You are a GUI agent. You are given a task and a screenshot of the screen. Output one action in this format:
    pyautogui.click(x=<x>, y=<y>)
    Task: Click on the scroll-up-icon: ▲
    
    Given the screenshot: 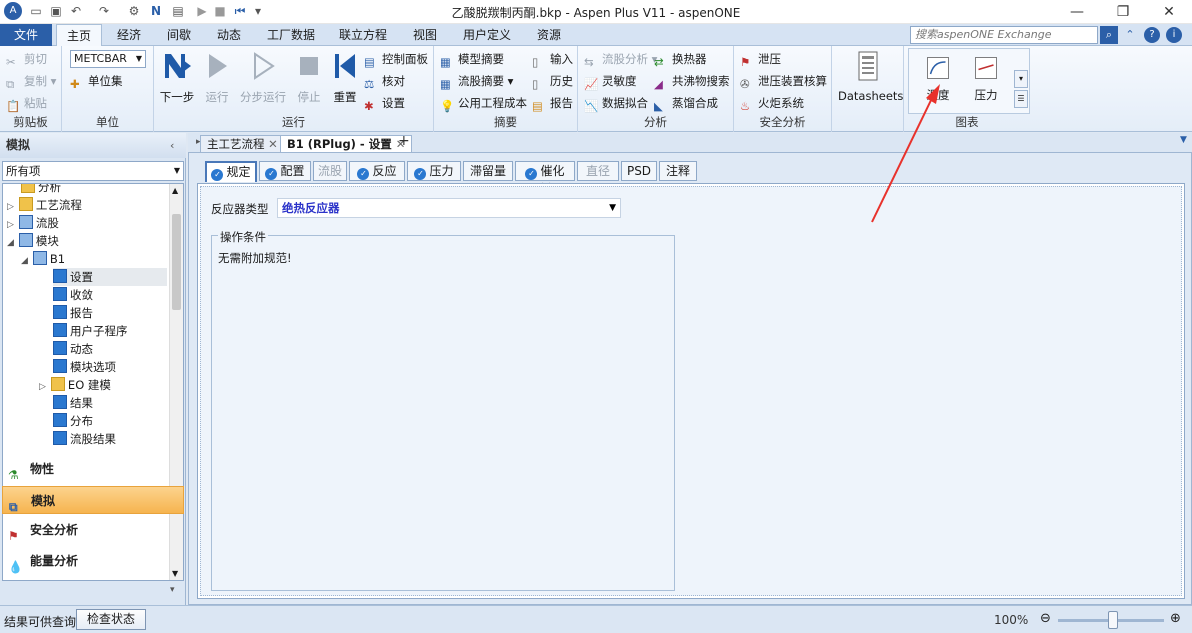 What is the action you would take?
    pyautogui.click(x=175, y=190)
    